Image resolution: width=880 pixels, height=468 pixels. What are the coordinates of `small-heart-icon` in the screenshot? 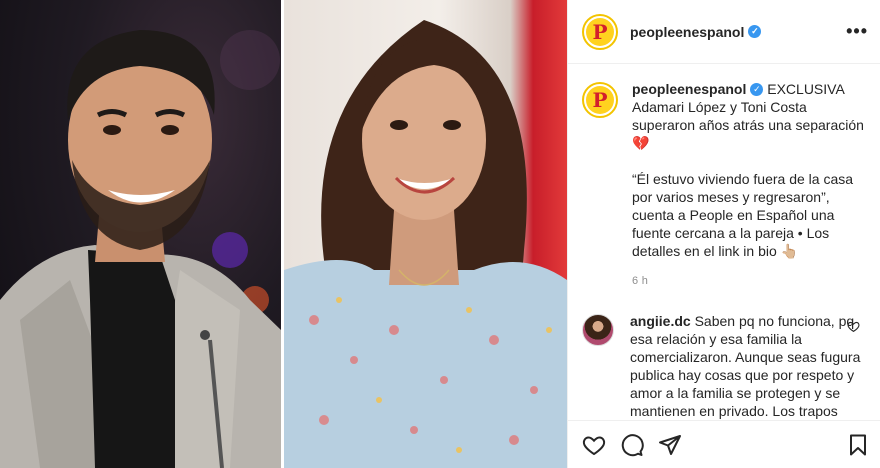 It's located at (853, 328).